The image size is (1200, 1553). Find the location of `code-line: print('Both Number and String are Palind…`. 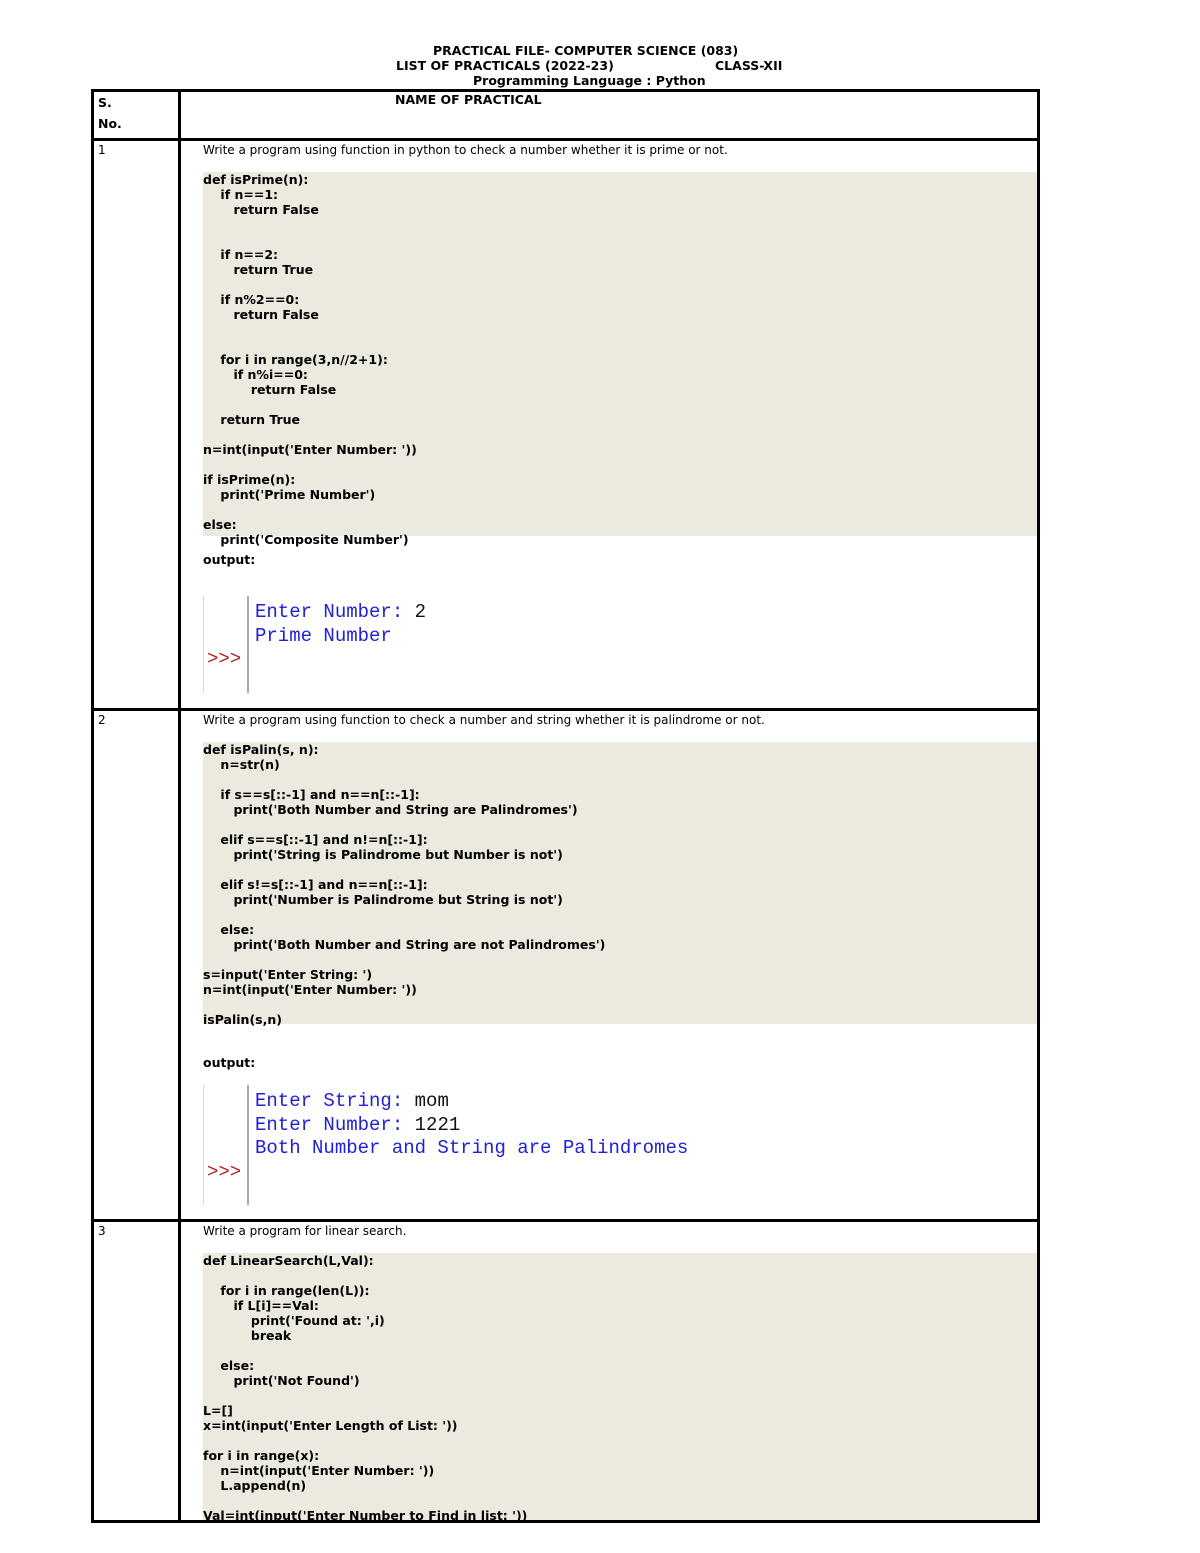

code-line: print('Both Number and String are Palind… is located at coordinates (390, 809).